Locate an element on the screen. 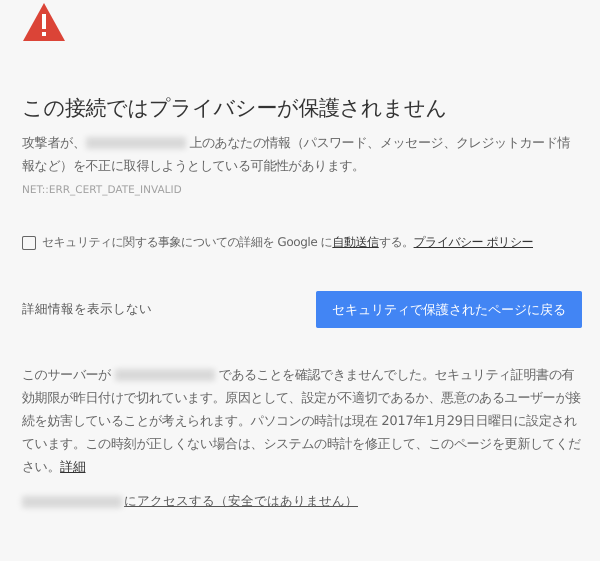  error-code: NET::ERR_CERT_DATE_INVALID is located at coordinates (102, 190).